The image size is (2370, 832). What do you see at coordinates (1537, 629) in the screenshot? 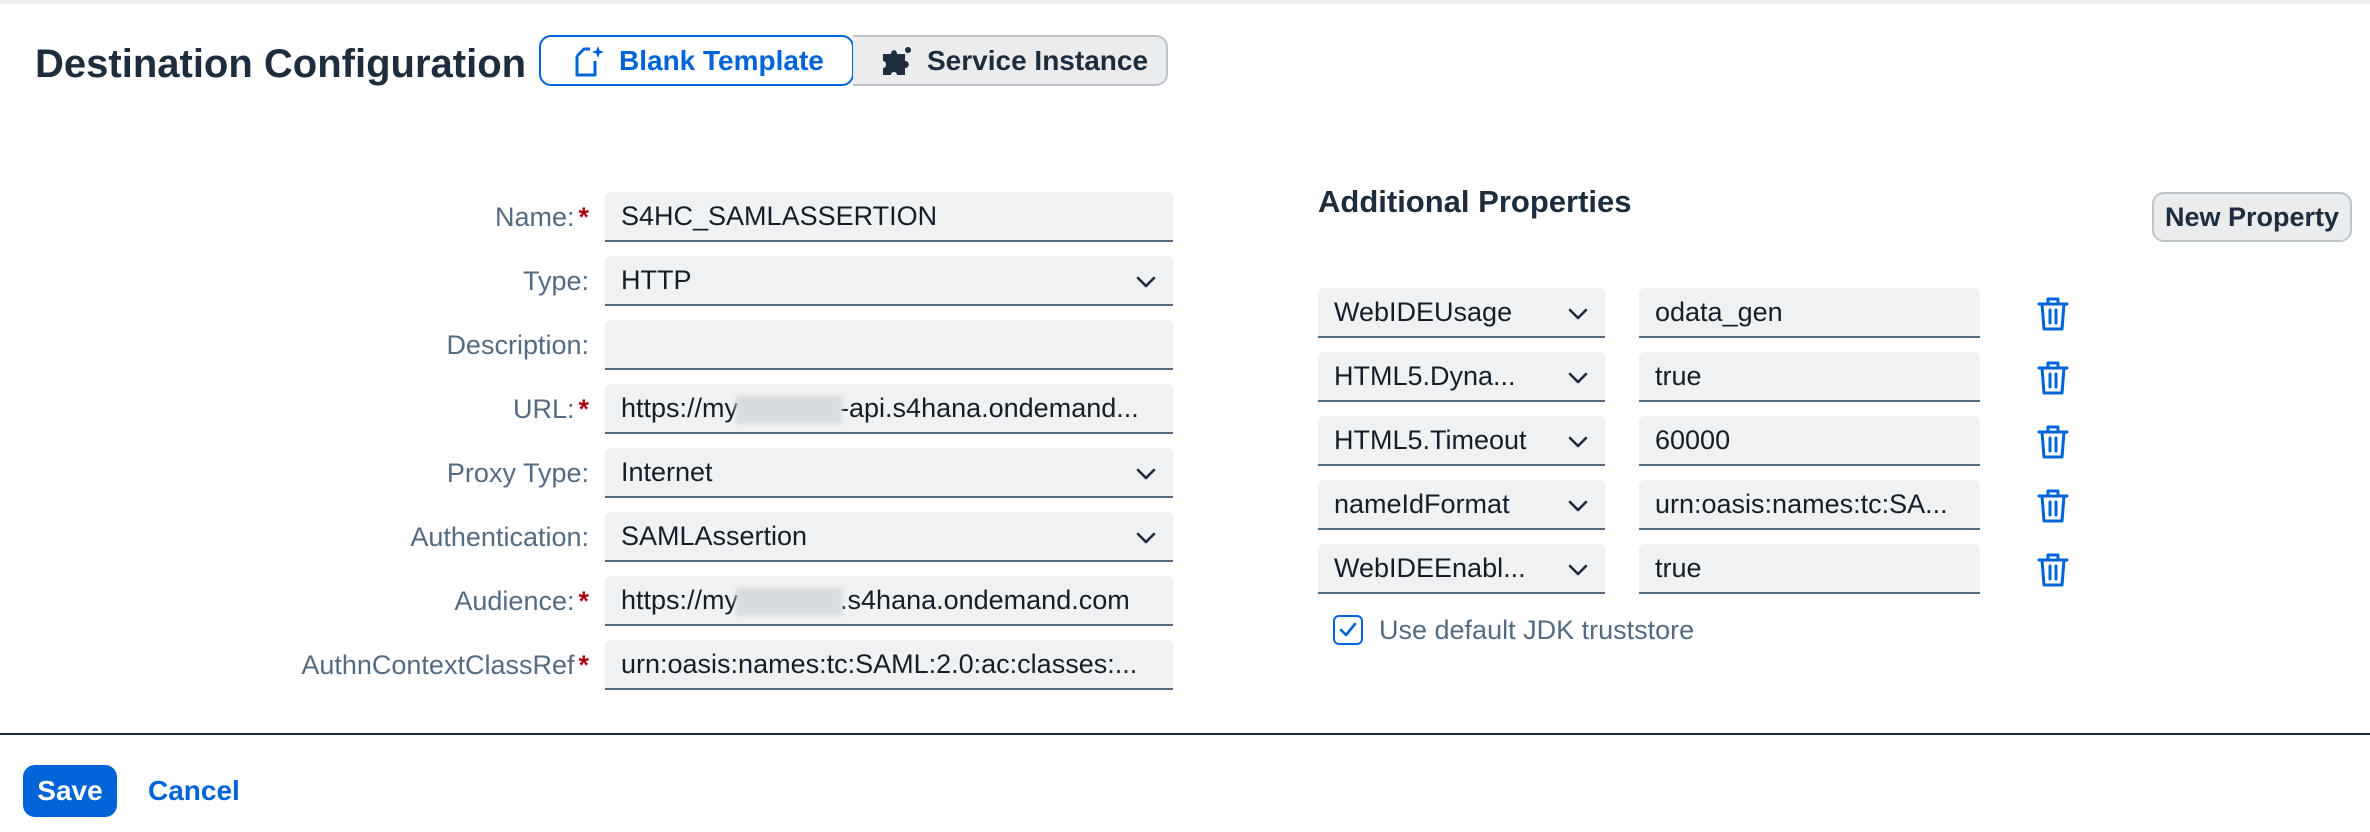
I see `jdk-truststore-label: Use default JDK truststore` at bounding box center [1537, 629].